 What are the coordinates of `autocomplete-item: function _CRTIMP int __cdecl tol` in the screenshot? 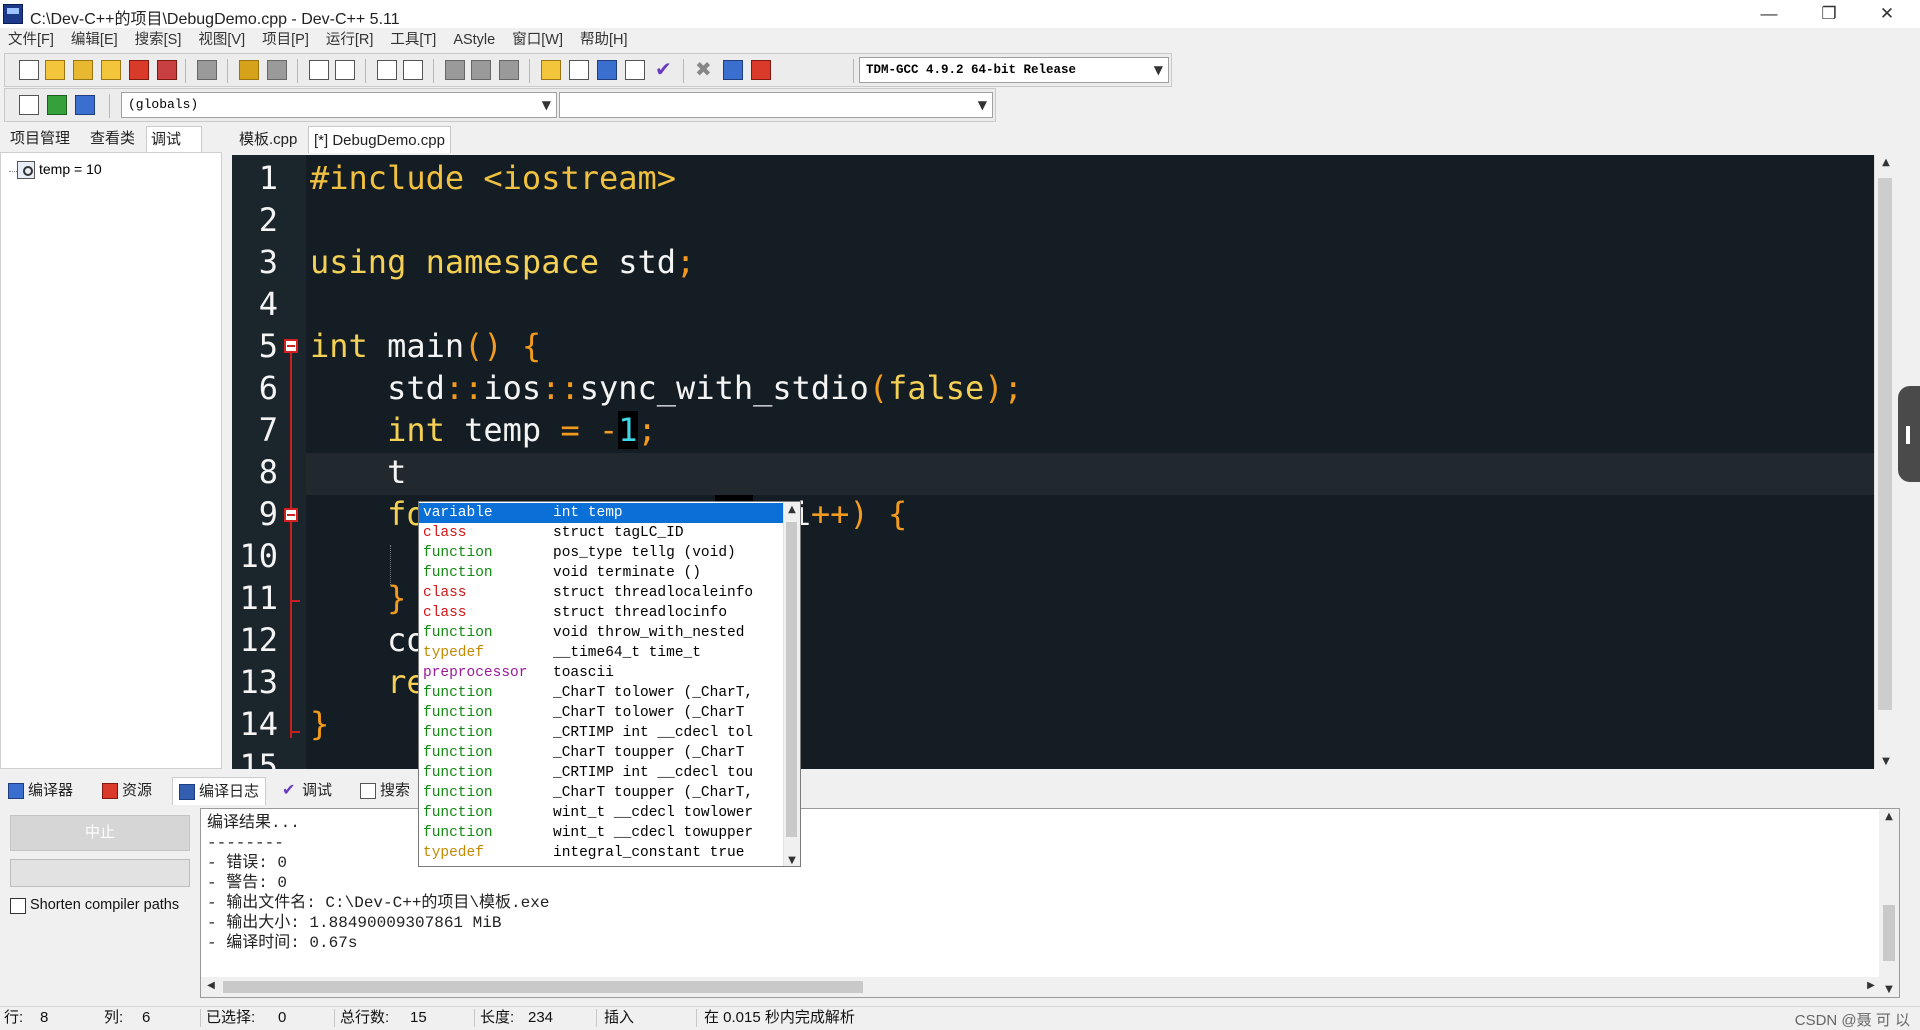 It's located at (601, 733).